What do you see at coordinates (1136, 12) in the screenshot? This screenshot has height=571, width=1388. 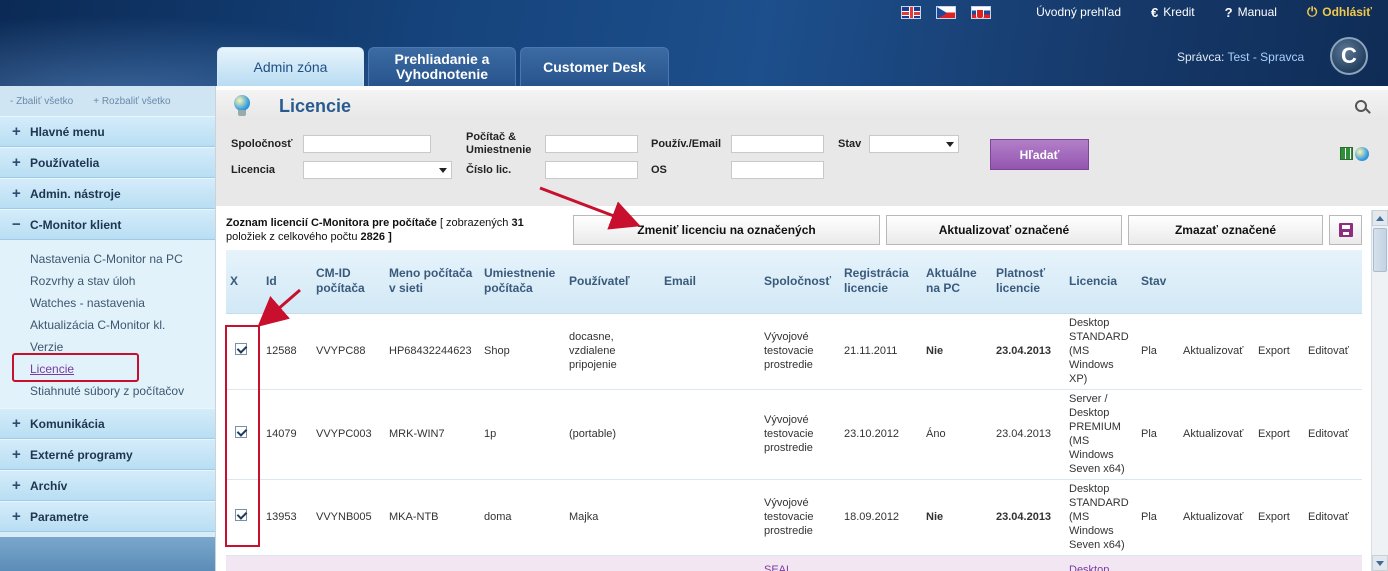 I see `top-navigation: Úvodný prehľad € Kredit ? Manual ⏻ Odhlásiť` at bounding box center [1136, 12].